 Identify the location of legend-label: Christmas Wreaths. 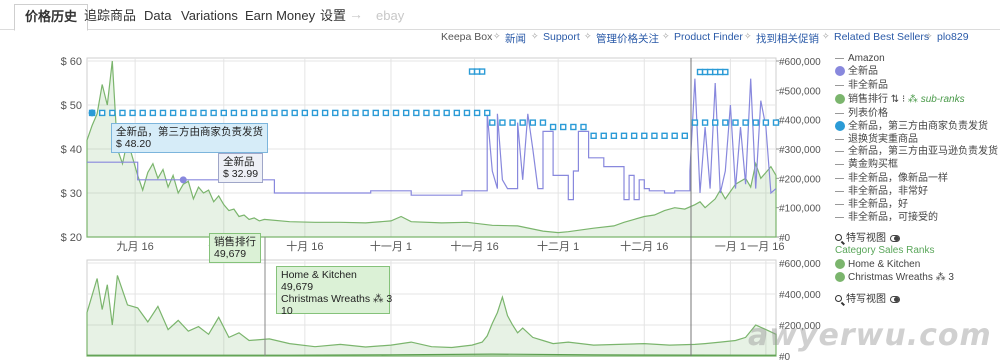
(890, 278).